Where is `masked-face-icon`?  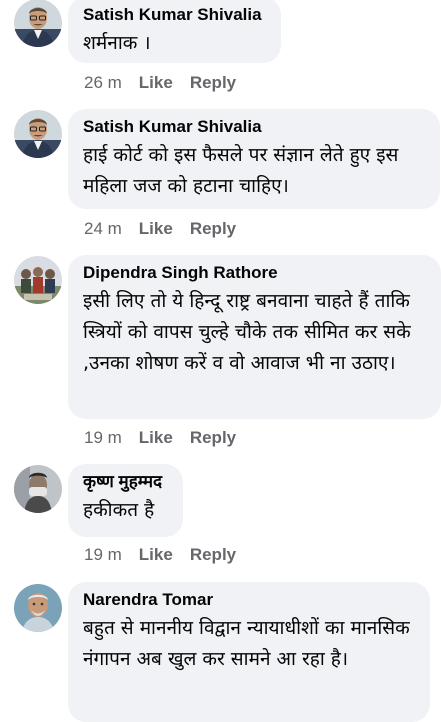
masked-face-icon is located at coordinates (38, 489).